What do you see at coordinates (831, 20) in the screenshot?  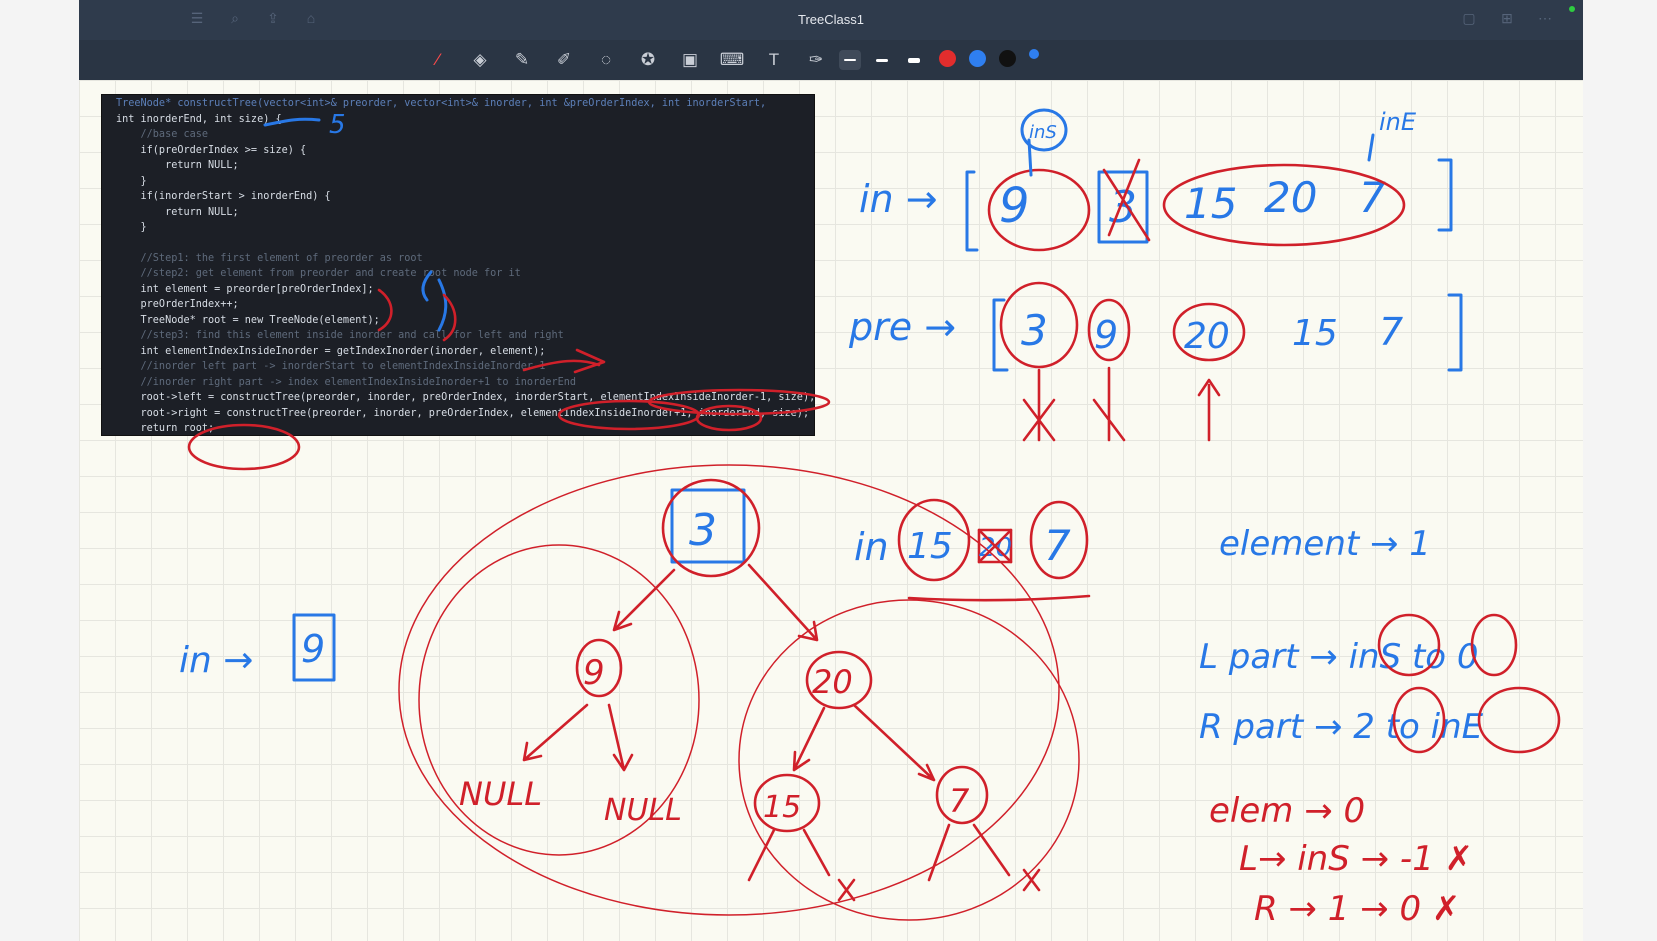 I see `title-bar: TreeClass1 ☰ ⌕ ⇪ ⌂ ▢ ⊞ ⋯` at bounding box center [831, 20].